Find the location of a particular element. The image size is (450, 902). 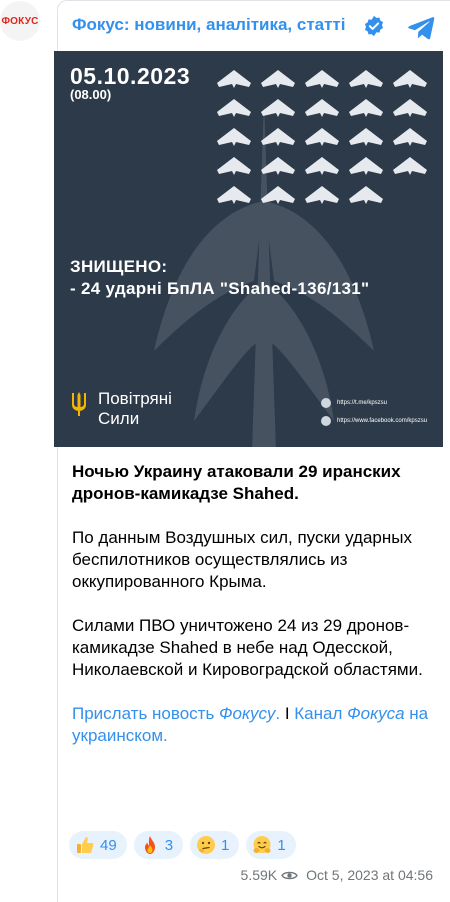

view-count: 5.59K is located at coordinates (259, 875).